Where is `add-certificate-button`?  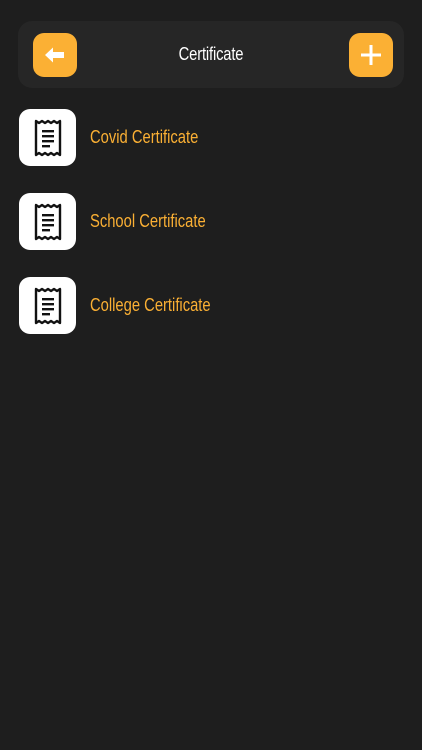 add-certificate-button is located at coordinates (371, 55).